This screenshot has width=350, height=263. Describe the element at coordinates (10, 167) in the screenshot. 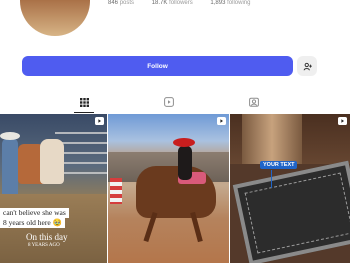

I see `post-1-person` at that location.